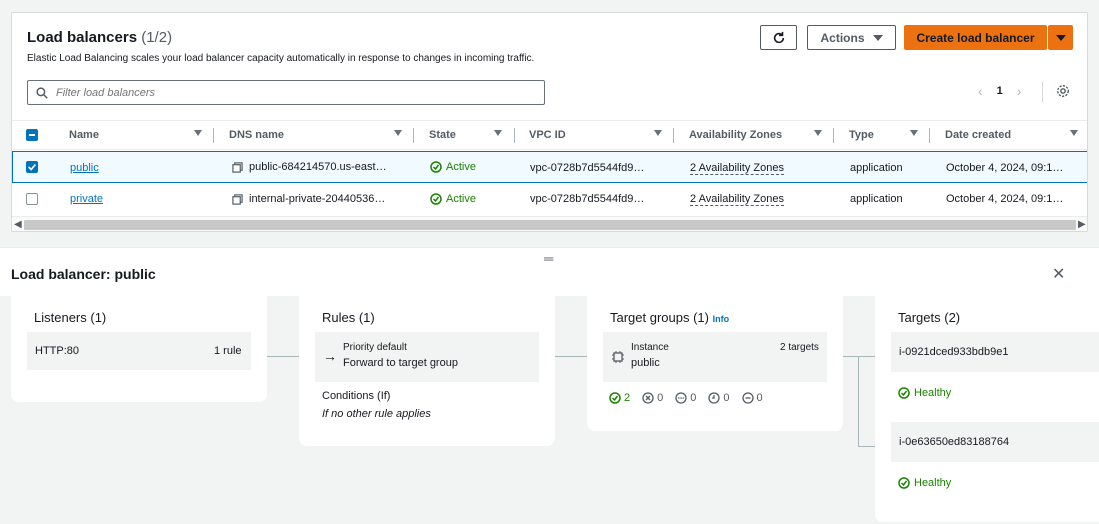  What do you see at coordinates (681, 398) in the screenshot?
I see `unused-icon` at bounding box center [681, 398].